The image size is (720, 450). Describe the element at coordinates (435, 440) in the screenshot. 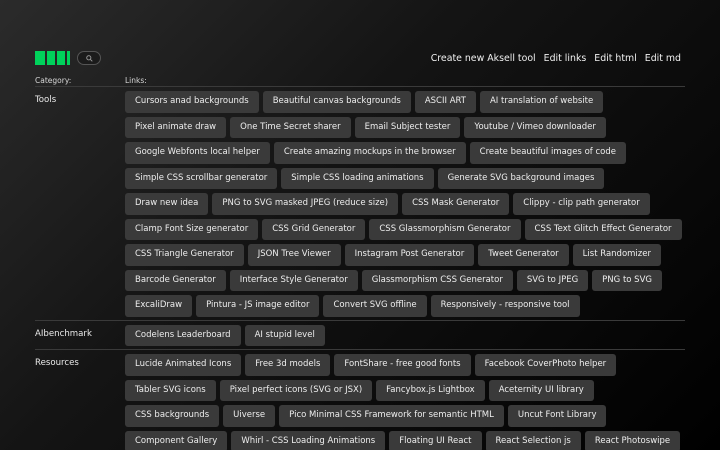

I see `link-button: Floating UI React` at that location.